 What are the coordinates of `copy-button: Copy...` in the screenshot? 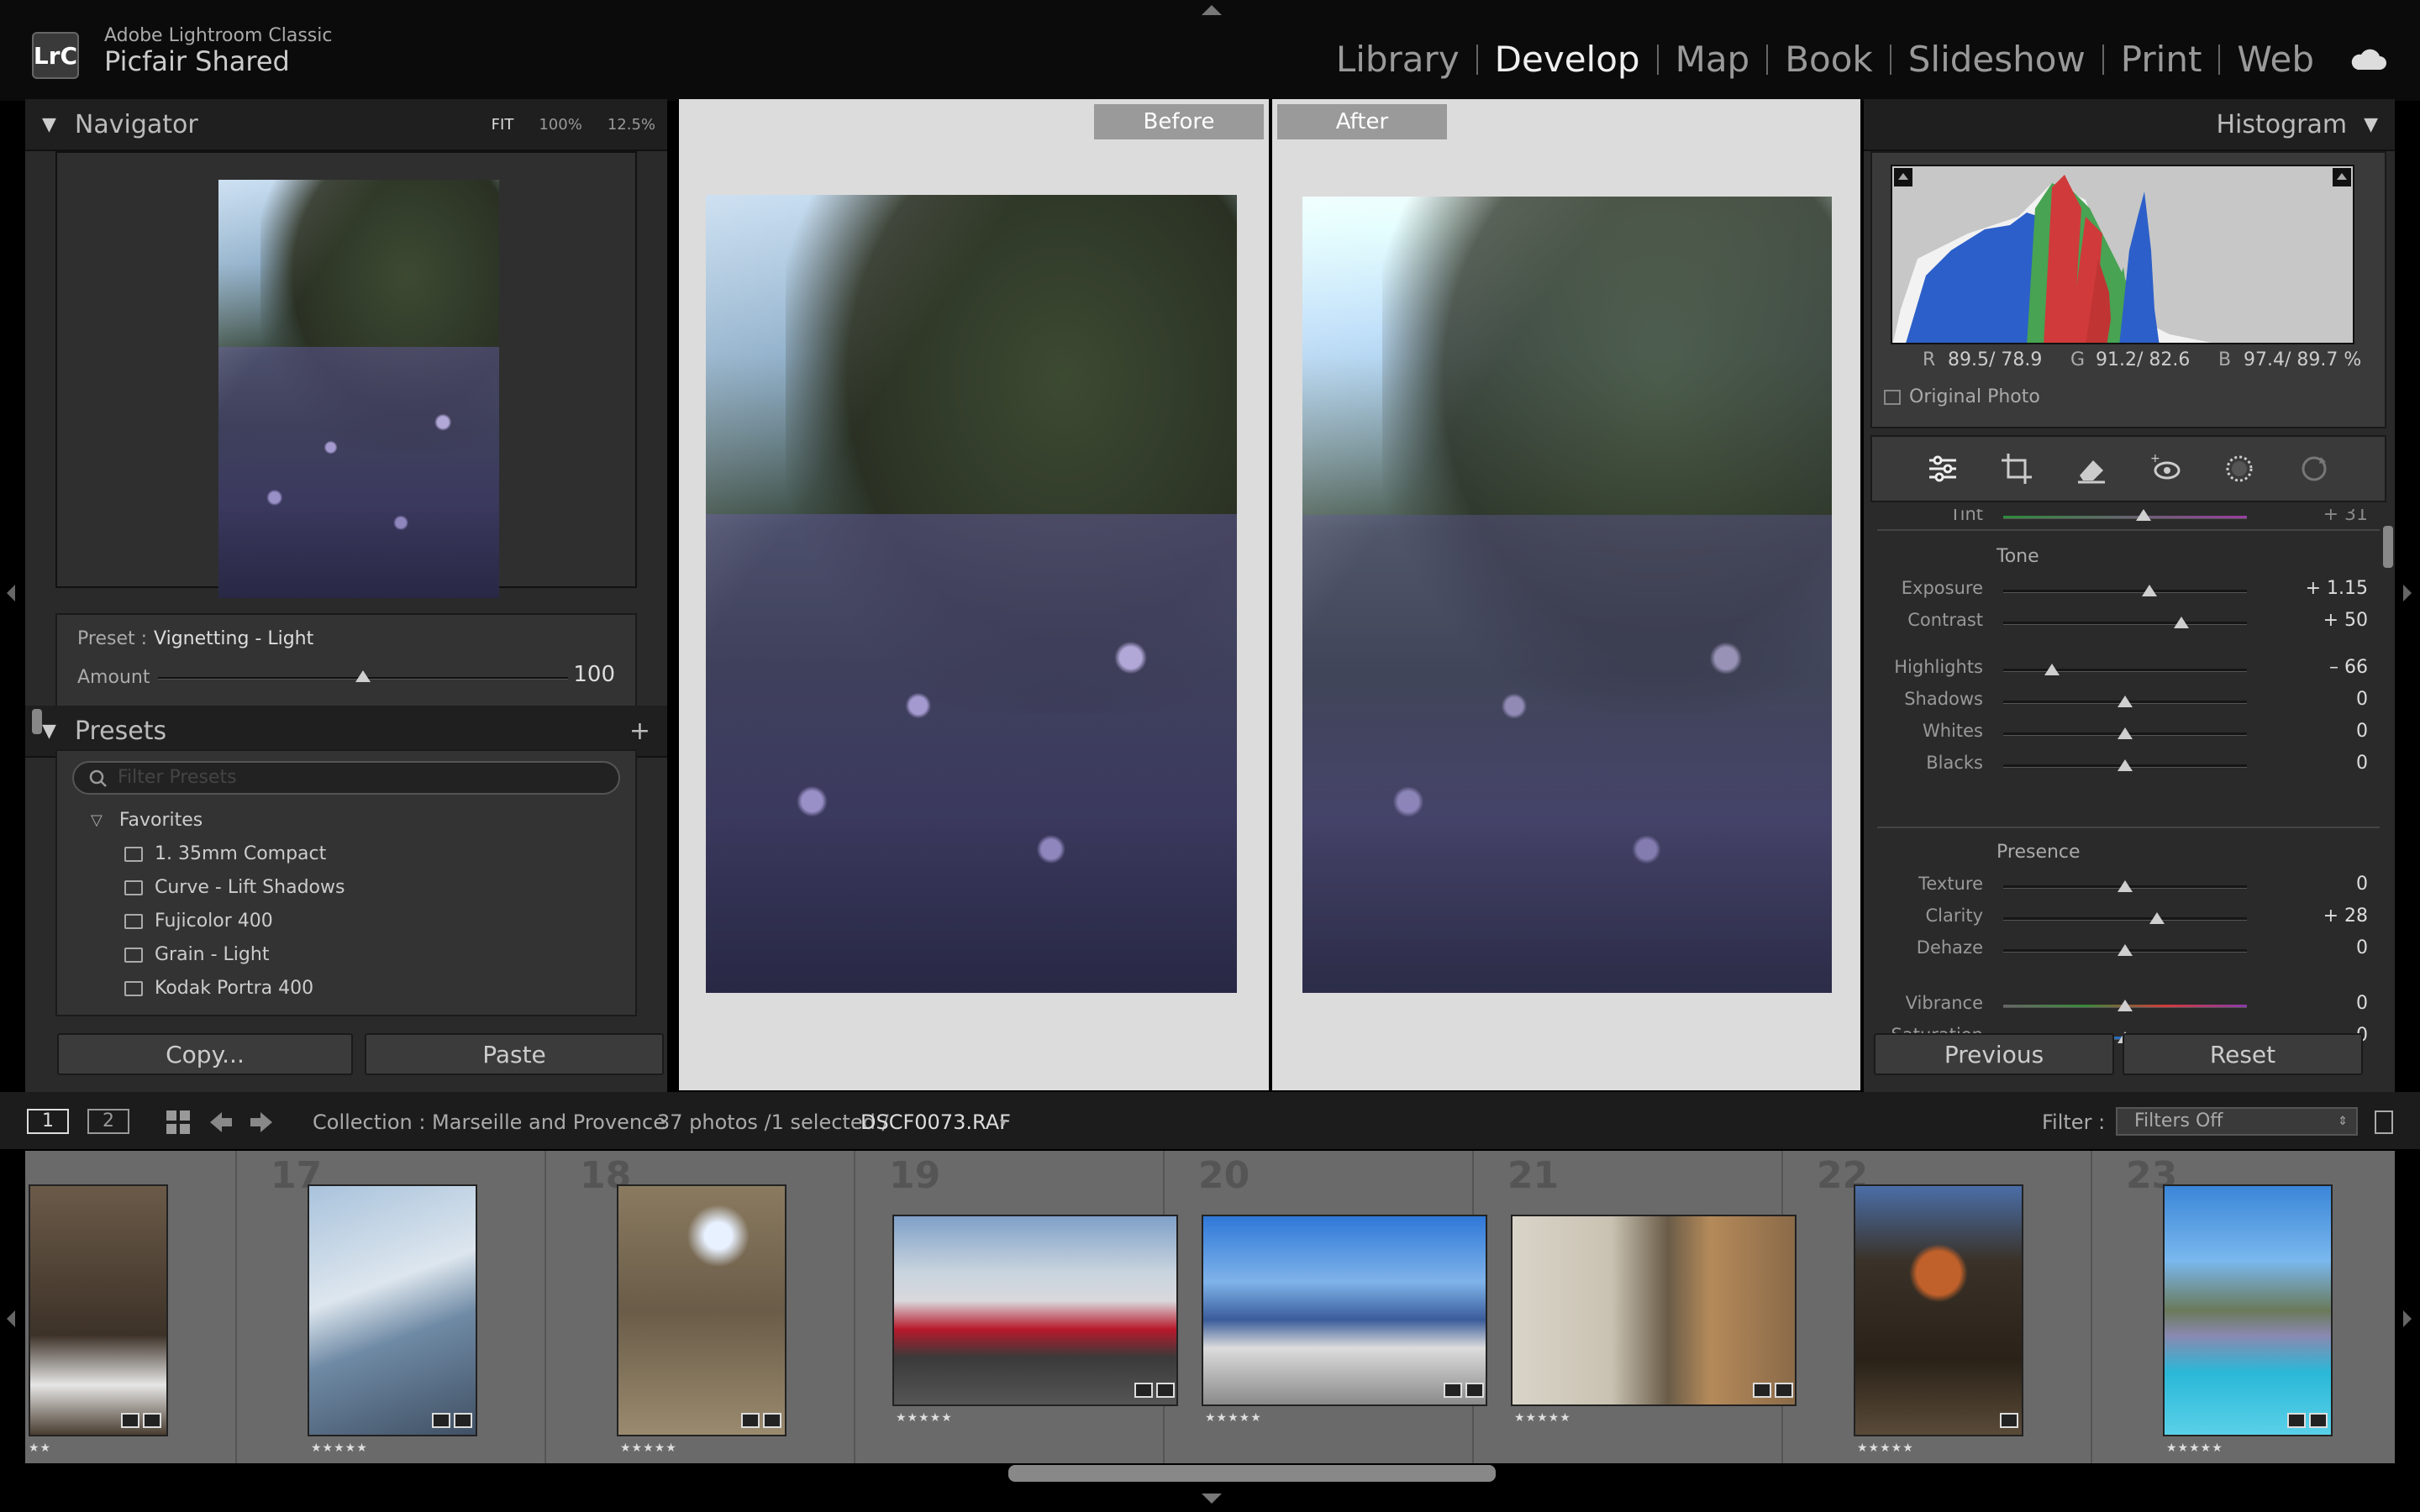 It's located at (205, 1054).